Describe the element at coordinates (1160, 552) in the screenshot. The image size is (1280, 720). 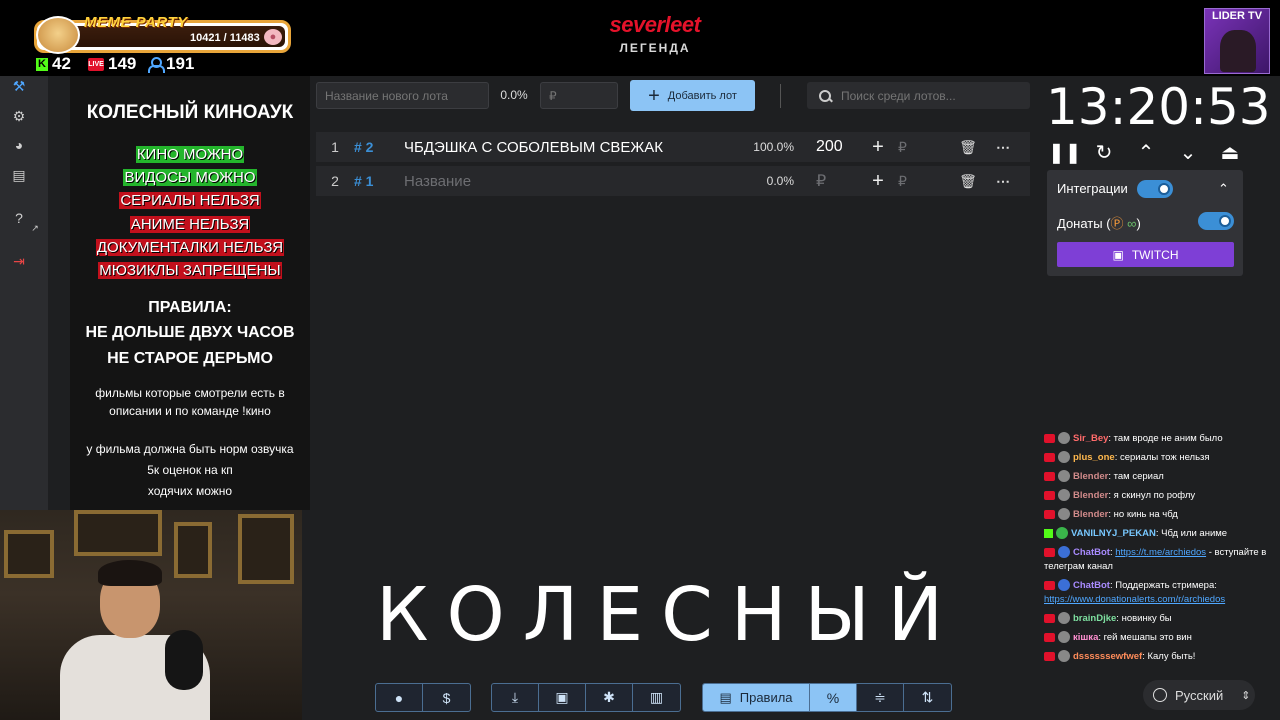
I see `chat-link: https://t.me/archiedos` at that location.